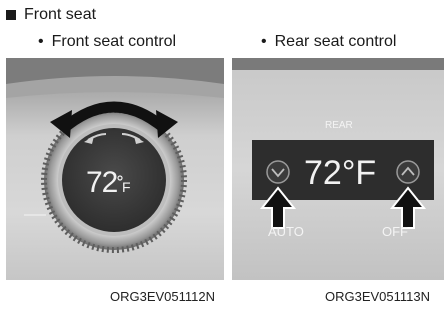 This screenshot has width=446, height=309. What do you see at coordinates (339, 125) in the screenshot?
I see `rear-panel-label: REAR` at bounding box center [339, 125].